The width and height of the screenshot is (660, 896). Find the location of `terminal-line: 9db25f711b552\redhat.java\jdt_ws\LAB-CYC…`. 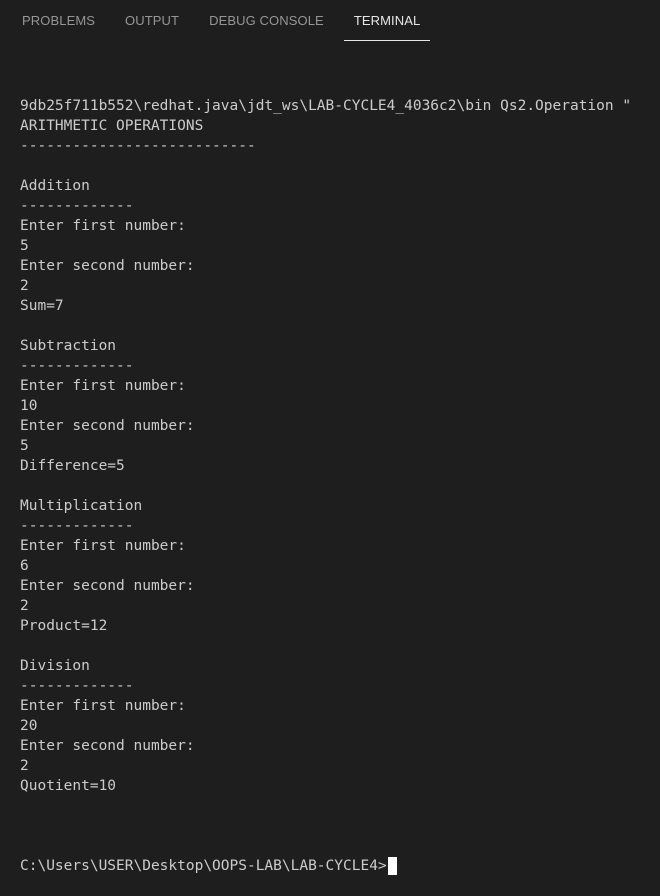

terminal-line: 9db25f711b552\redhat.java\jdt_ws\LAB-CYC… is located at coordinates (326, 106).